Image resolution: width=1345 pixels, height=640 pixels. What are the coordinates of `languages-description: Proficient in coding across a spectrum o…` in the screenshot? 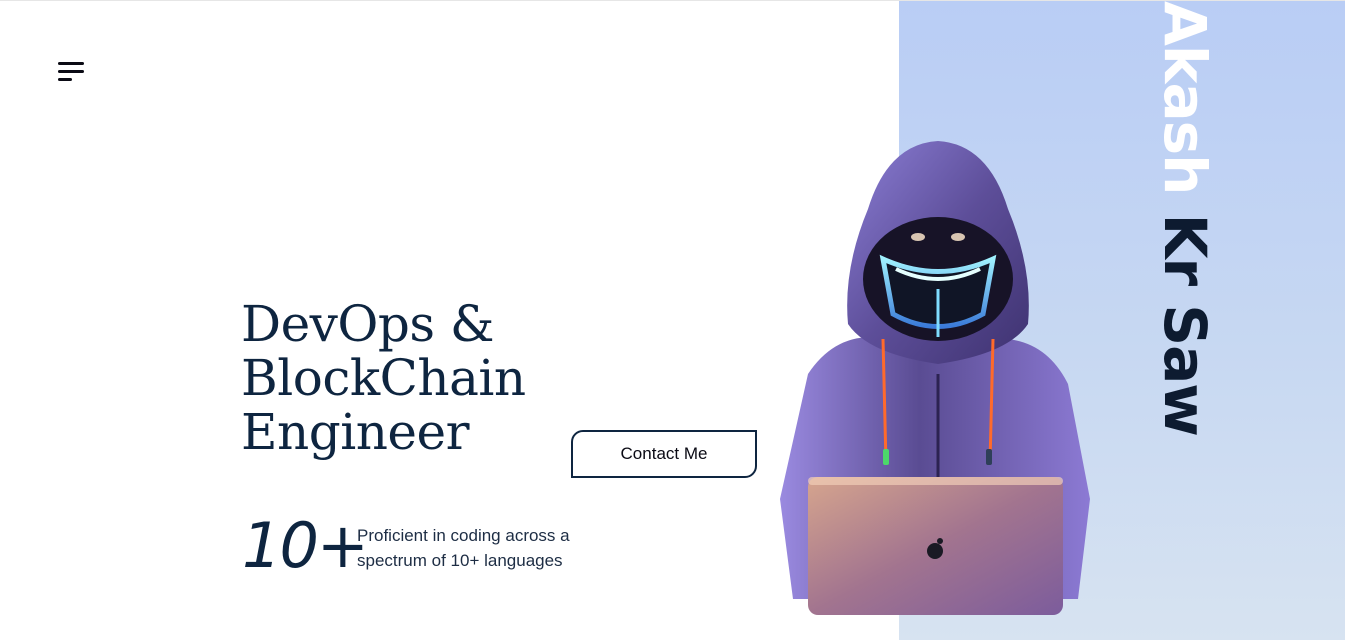 It's located at (463, 548).